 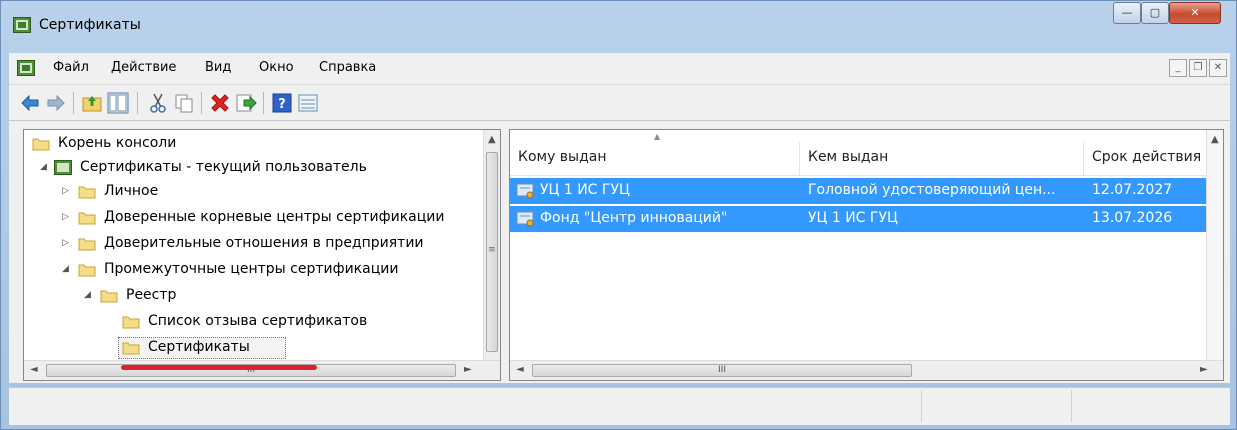 What do you see at coordinates (22, 25) in the screenshot?
I see `mmc-console-icon` at bounding box center [22, 25].